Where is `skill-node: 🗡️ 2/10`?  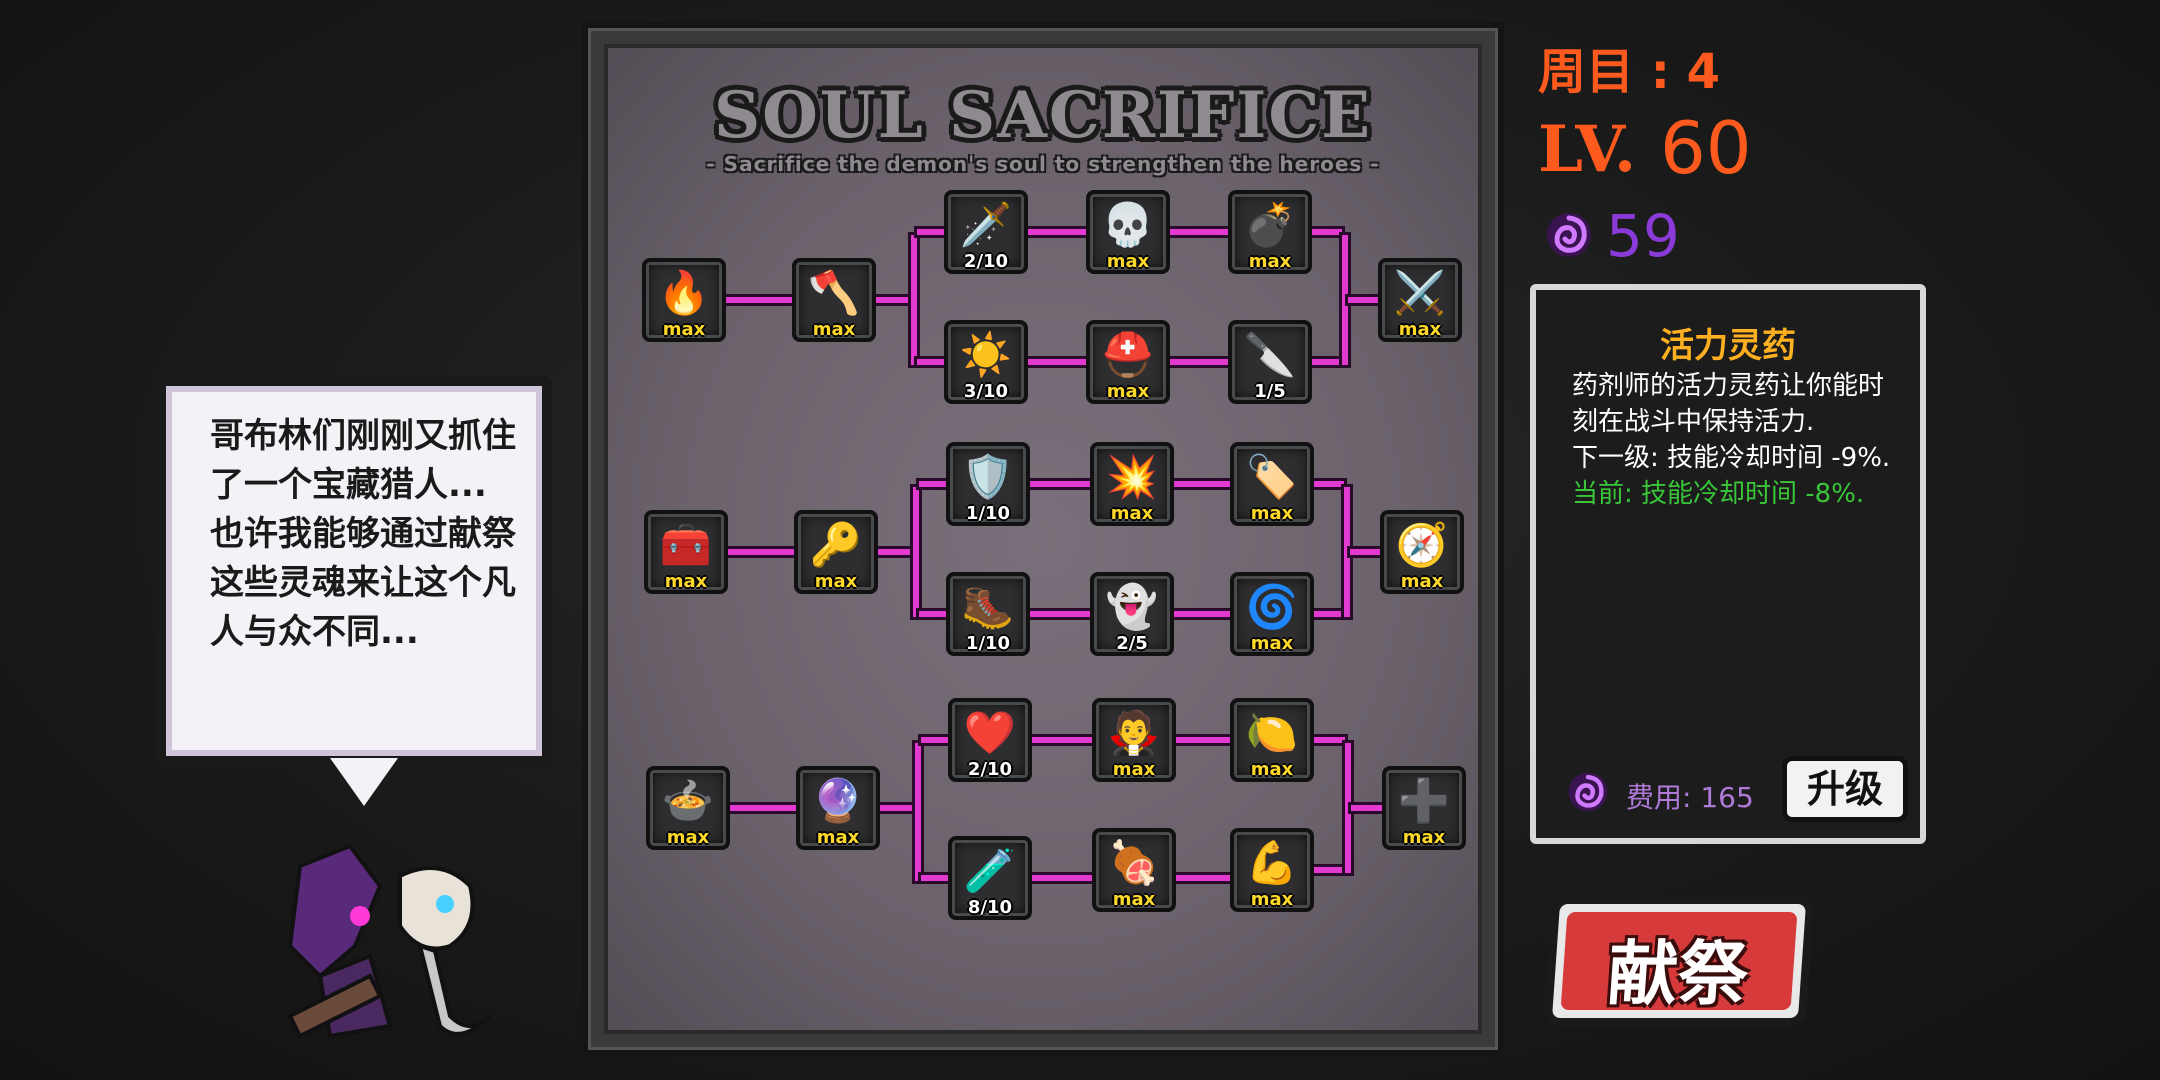
skill-node: 🗡️ 2/10 is located at coordinates (986, 232).